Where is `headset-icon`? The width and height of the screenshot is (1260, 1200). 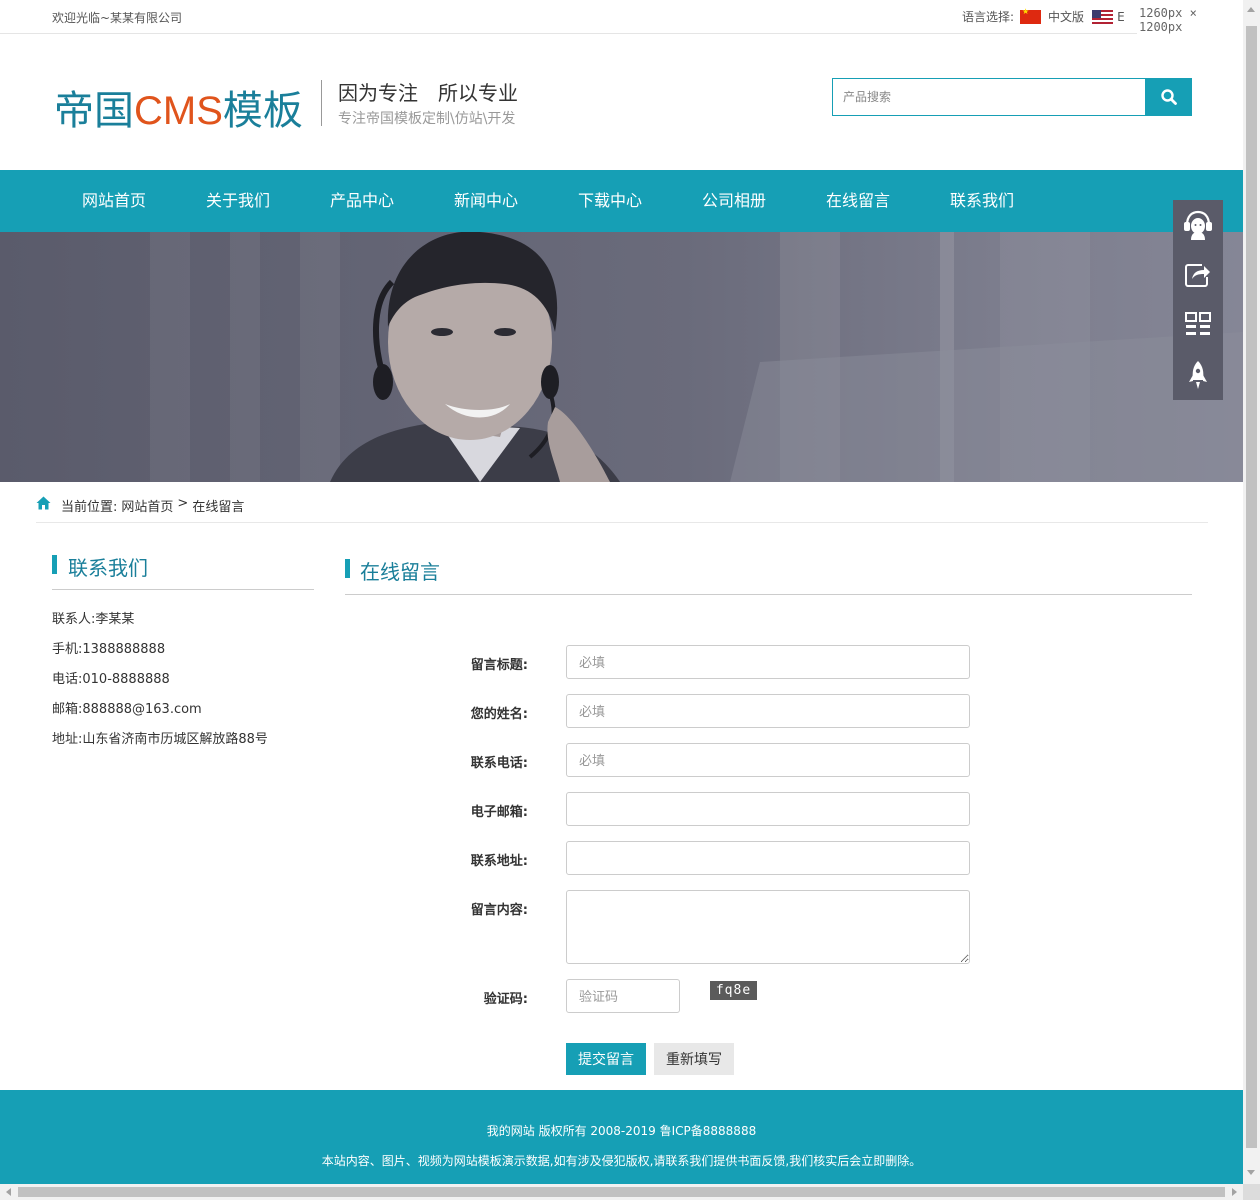 headset-icon is located at coordinates (1198, 225).